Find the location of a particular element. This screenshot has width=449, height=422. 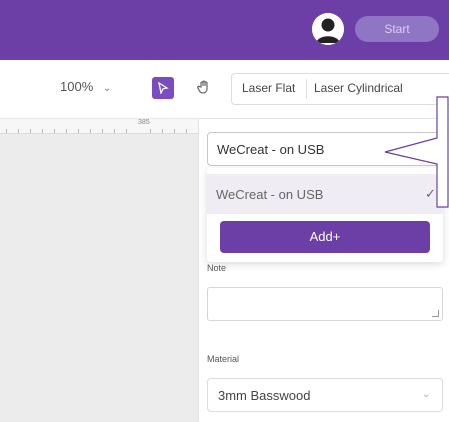

hand-icon is located at coordinates (204, 90).